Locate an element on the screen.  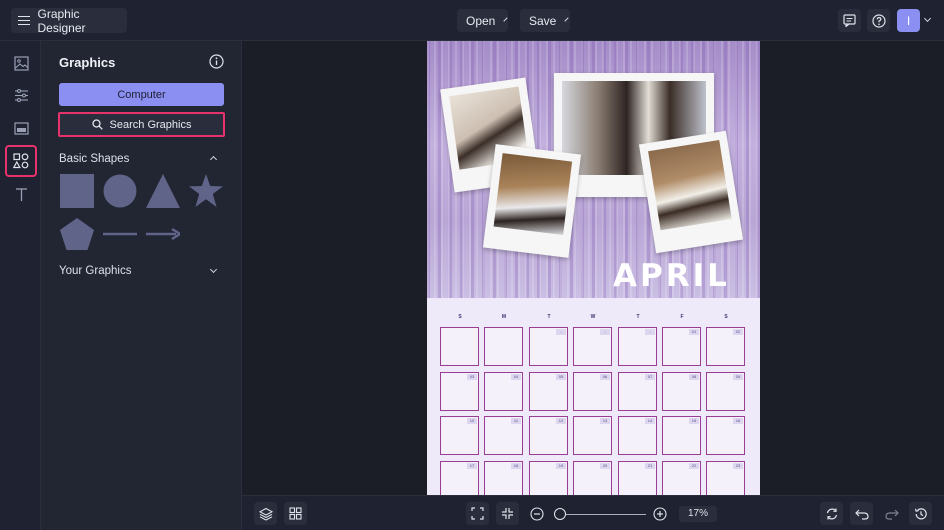
weekday-label: F is located at coordinates (682, 317).